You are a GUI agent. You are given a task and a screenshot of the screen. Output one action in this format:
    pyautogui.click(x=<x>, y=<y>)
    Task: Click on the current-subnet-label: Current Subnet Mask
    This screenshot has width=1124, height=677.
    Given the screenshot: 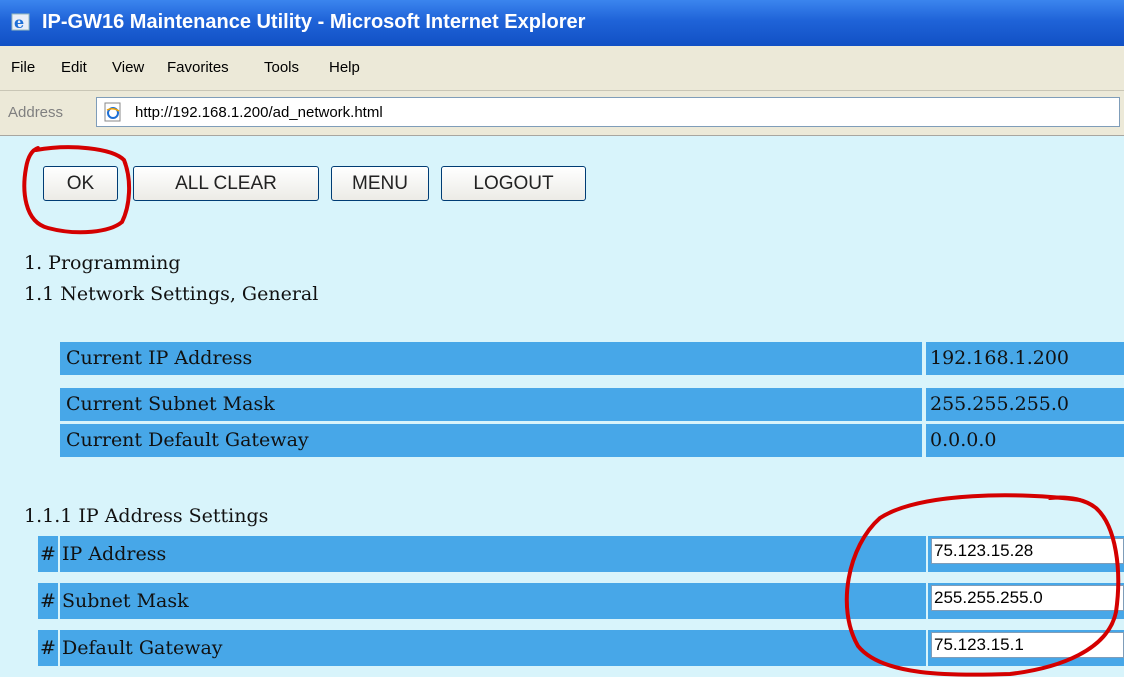 What is the action you would take?
    pyautogui.click(x=491, y=404)
    